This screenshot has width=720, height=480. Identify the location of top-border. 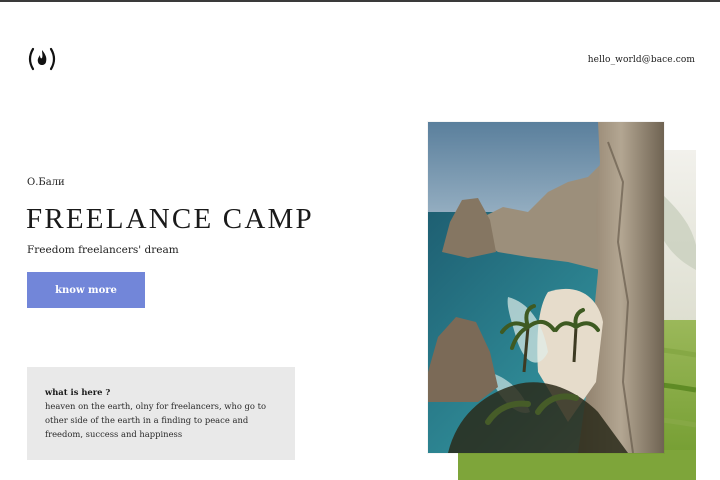
(360, 1).